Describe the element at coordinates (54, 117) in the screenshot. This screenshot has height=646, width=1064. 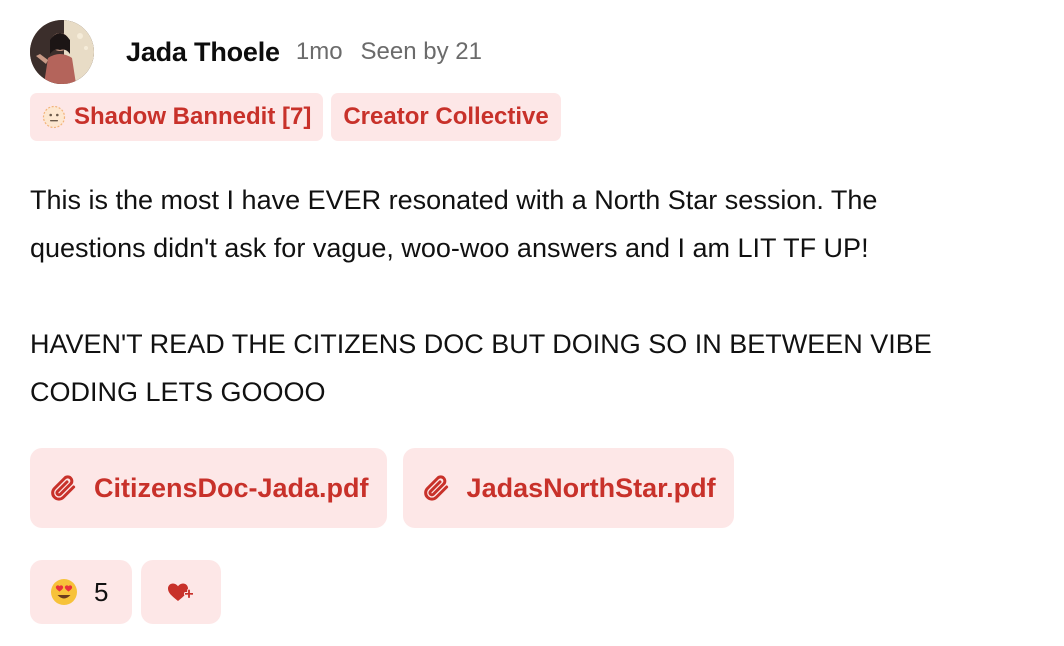
I see `neutral-face-icon` at that location.